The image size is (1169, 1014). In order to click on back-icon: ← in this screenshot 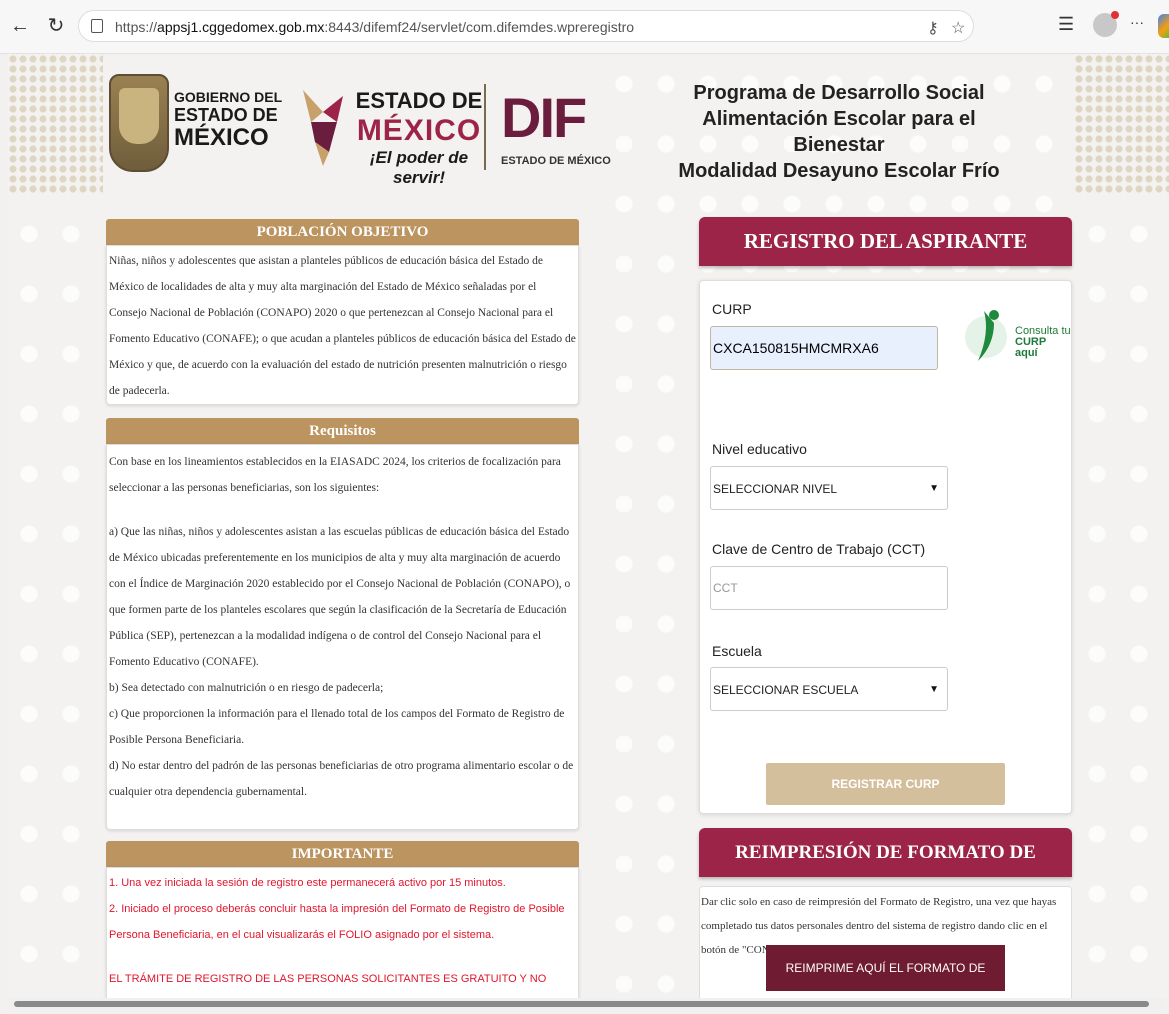, I will do `click(20, 26)`.